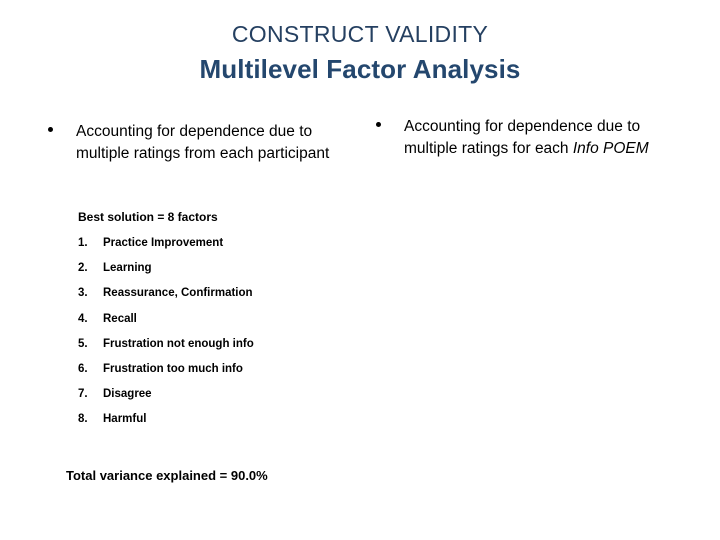 The image size is (720, 540). What do you see at coordinates (83, 318) in the screenshot?
I see `list-item-number: 4.` at bounding box center [83, 318].